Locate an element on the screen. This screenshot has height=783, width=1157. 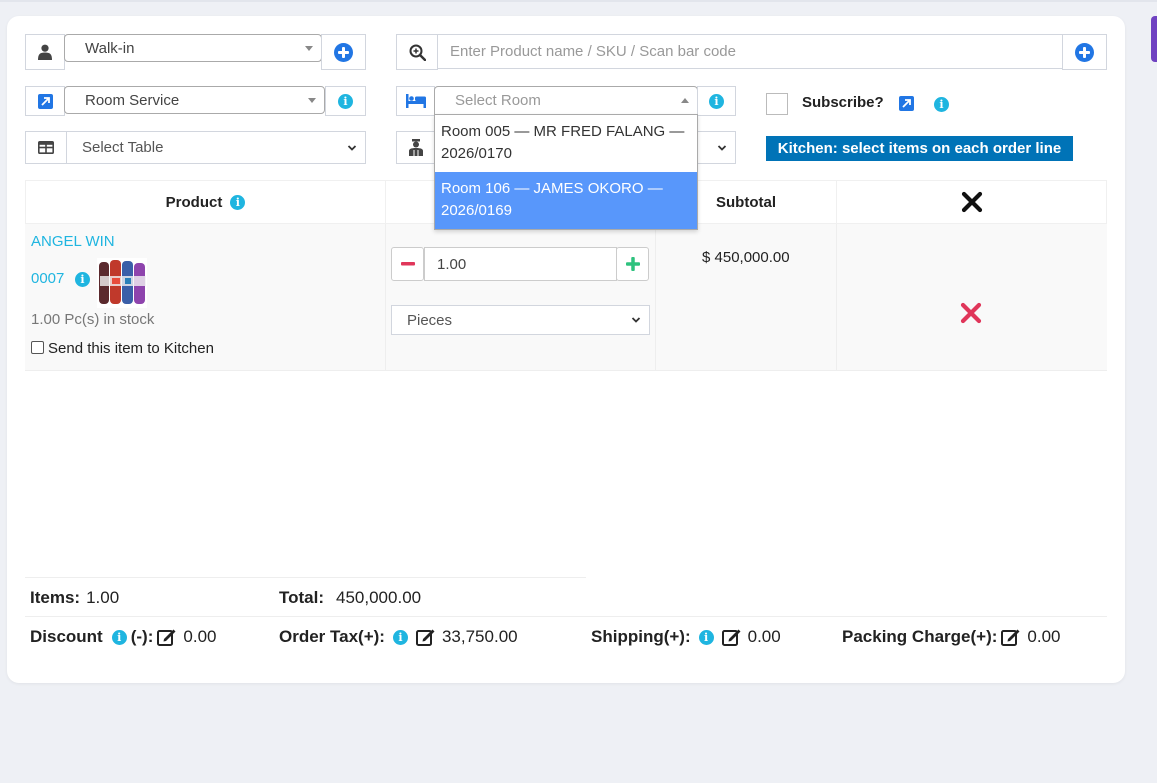
chevron-up-icon is located at coordinates (685, 100).